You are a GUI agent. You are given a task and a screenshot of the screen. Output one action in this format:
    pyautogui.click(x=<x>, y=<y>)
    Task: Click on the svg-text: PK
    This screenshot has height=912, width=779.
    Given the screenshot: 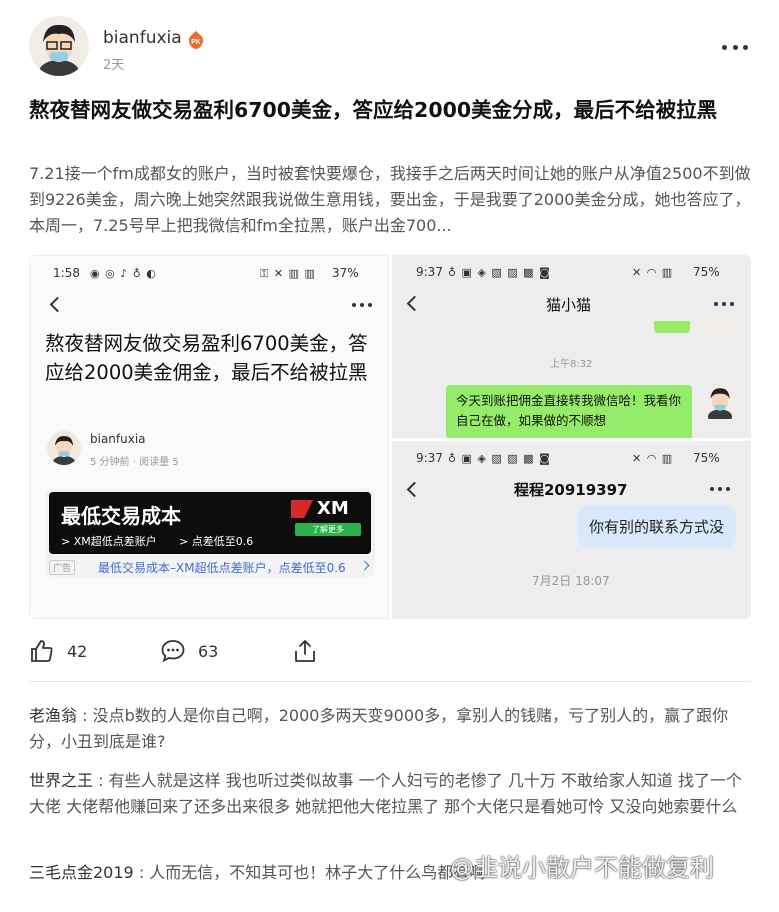 What is the action you would take?
    pyautogui.click(x=196, y=42)
    